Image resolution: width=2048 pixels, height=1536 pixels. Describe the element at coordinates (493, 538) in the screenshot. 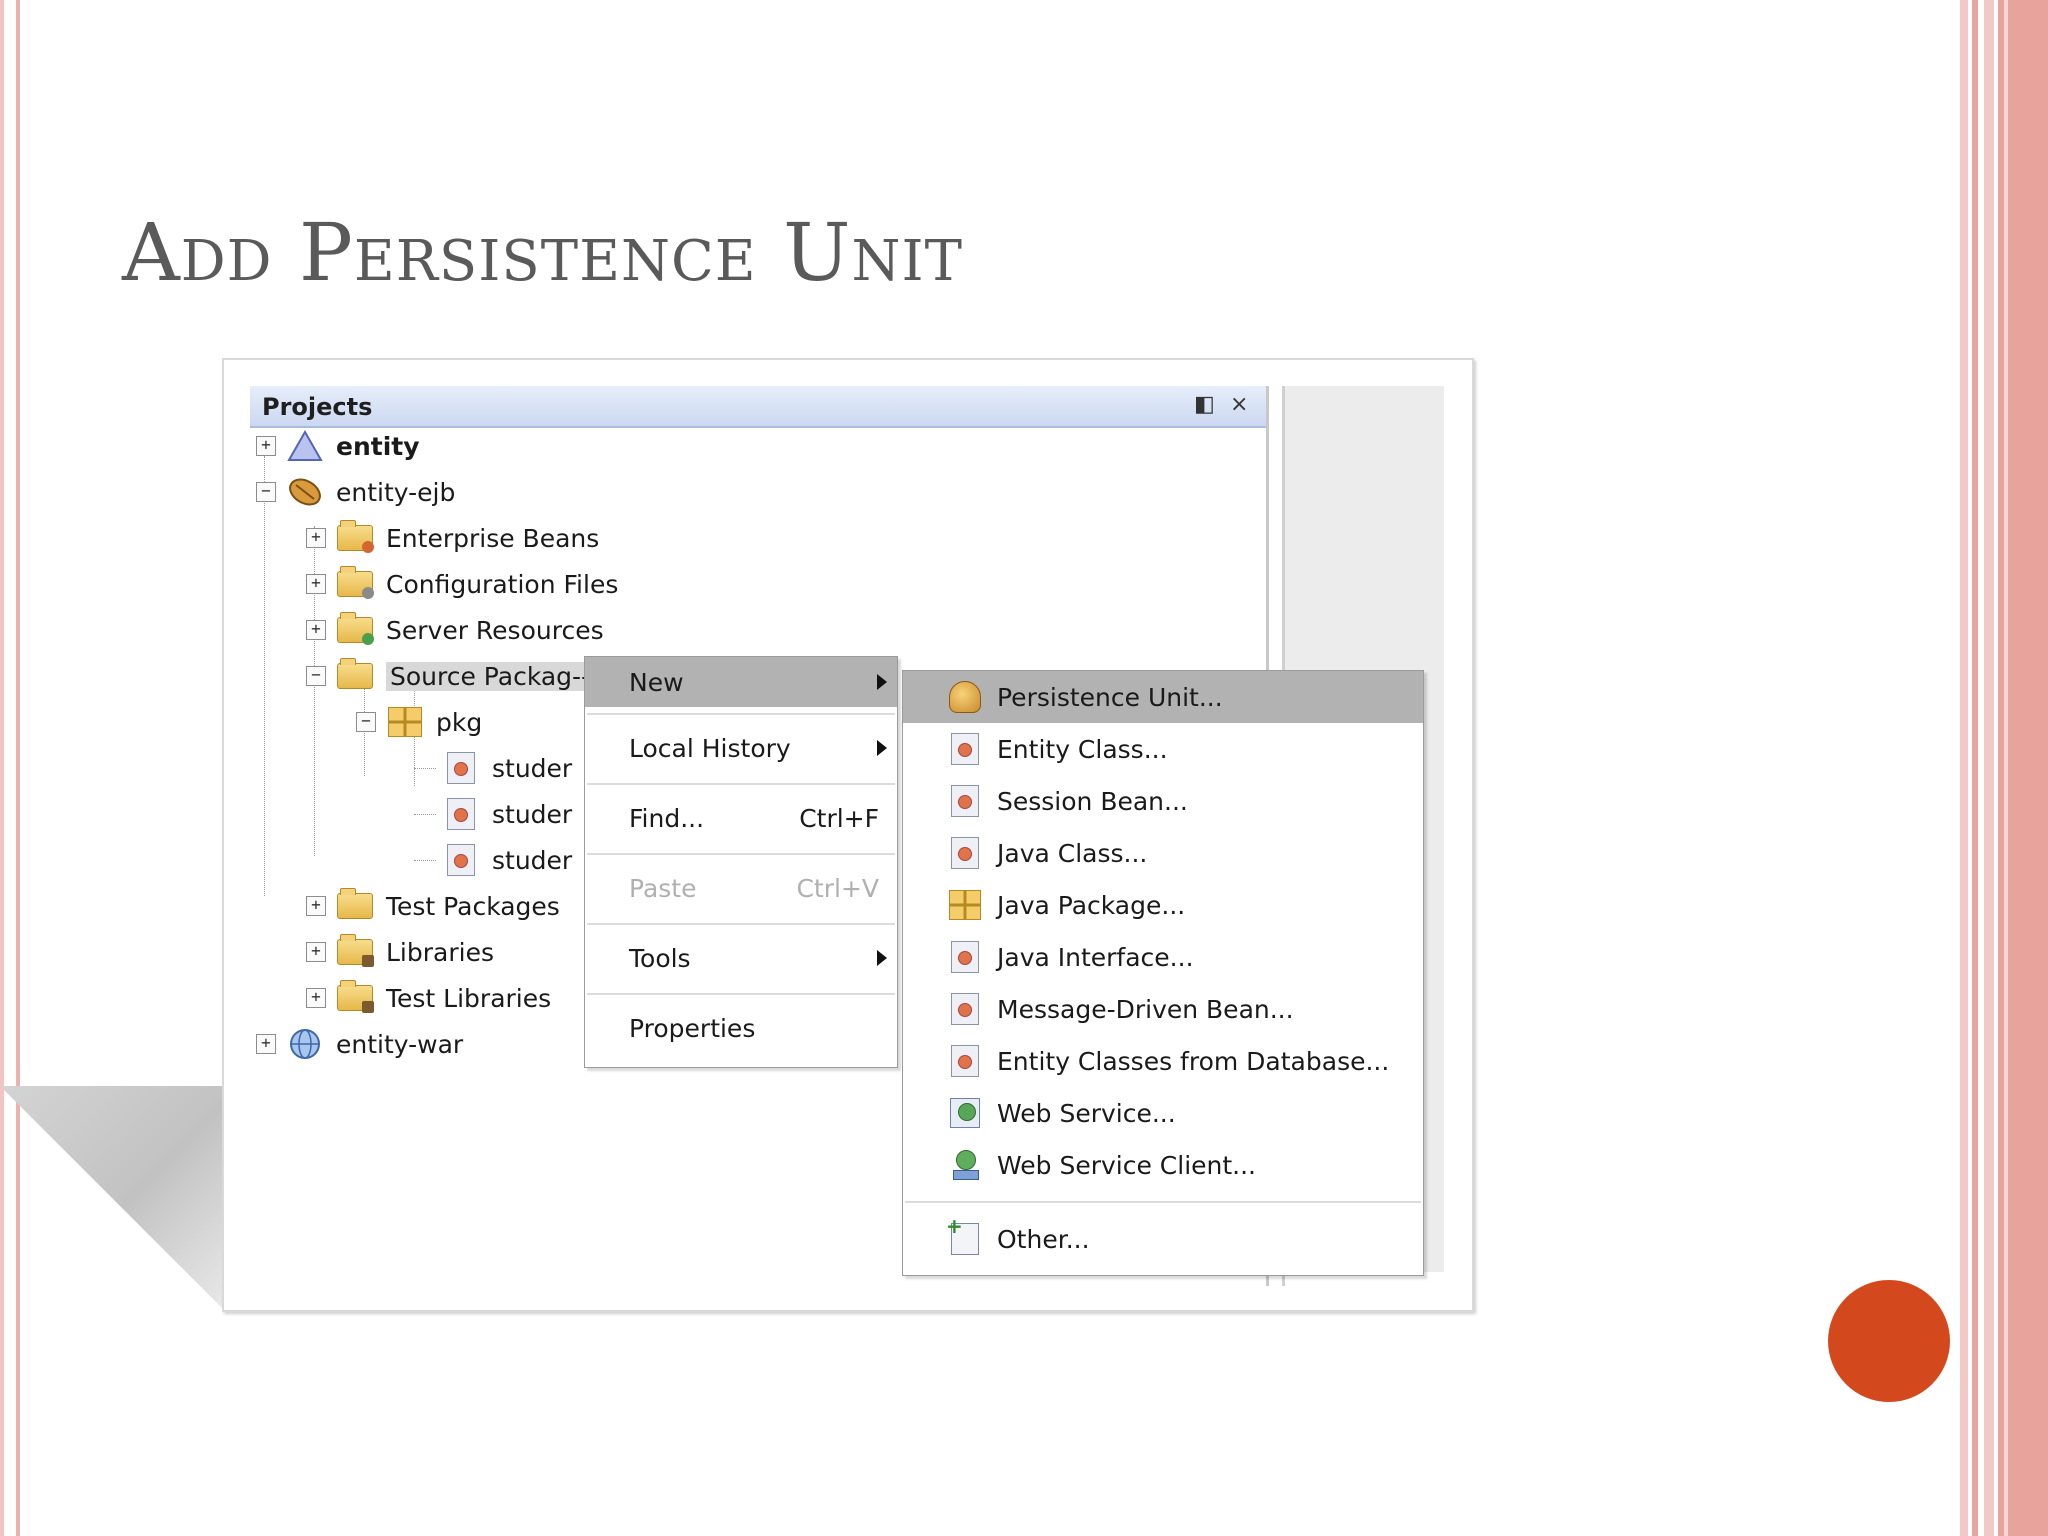

I see `tree-item-label: Enterprise Beans` at that location.